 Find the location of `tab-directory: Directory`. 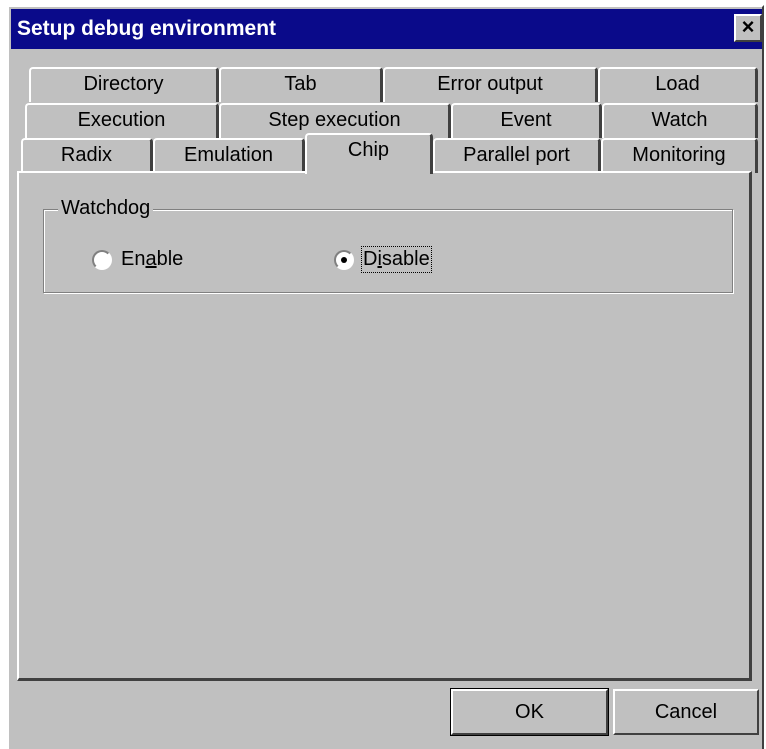

tab-directory: Directory is located at coordinates (124, 84).